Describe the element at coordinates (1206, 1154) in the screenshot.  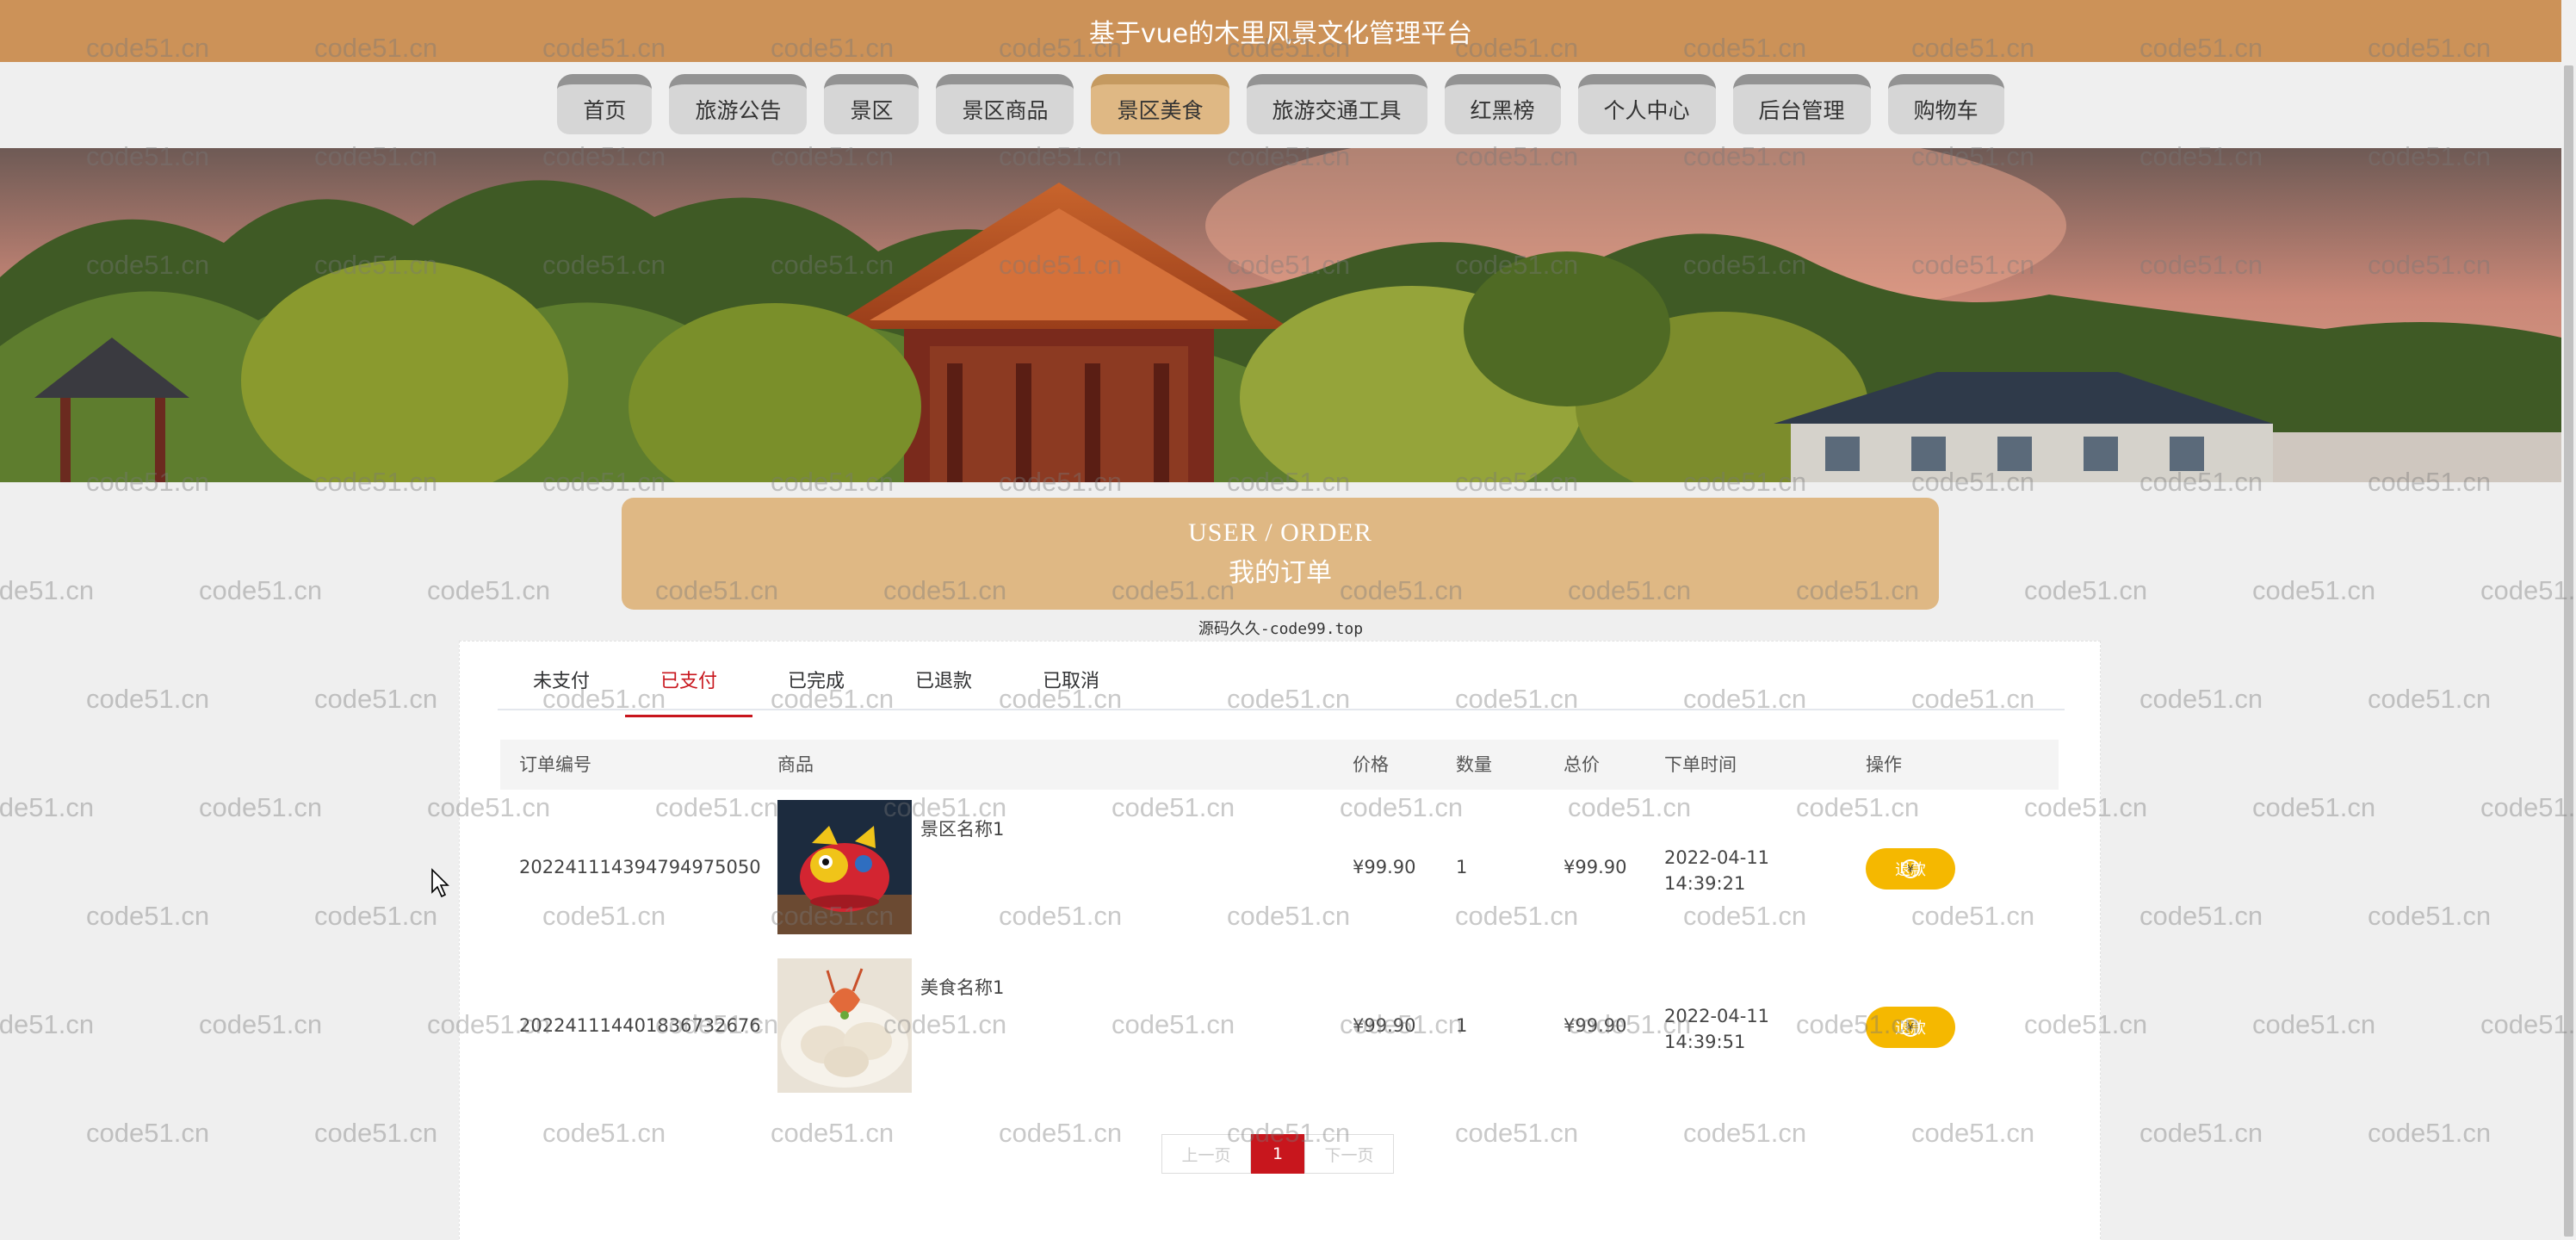
I see `prev-page-button: 上一页` at that location.